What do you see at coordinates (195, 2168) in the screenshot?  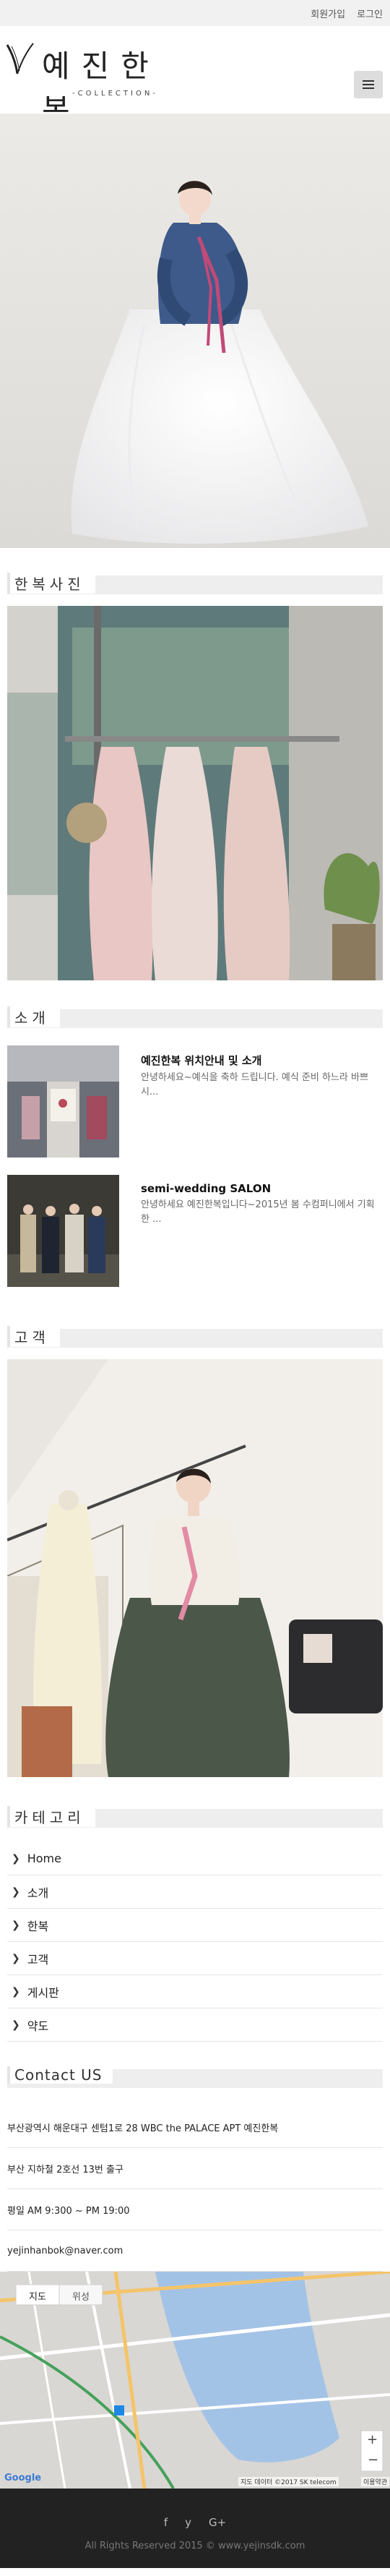 I see `contact-subway: 부산 지하철 2호선 13번 출구` at bounding box center [195, 2168].